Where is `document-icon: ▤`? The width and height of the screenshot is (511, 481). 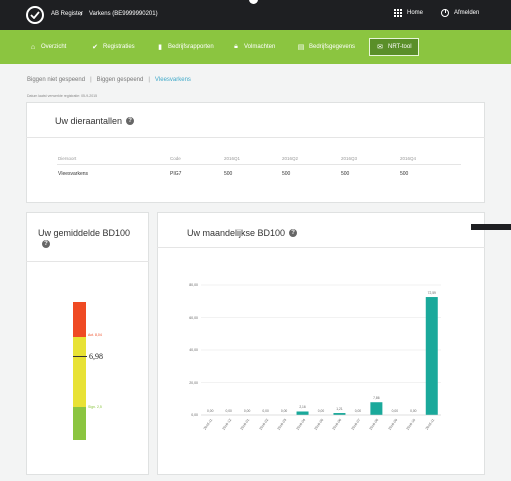
document-icon: ▤ is located at coordinates (301, 47).